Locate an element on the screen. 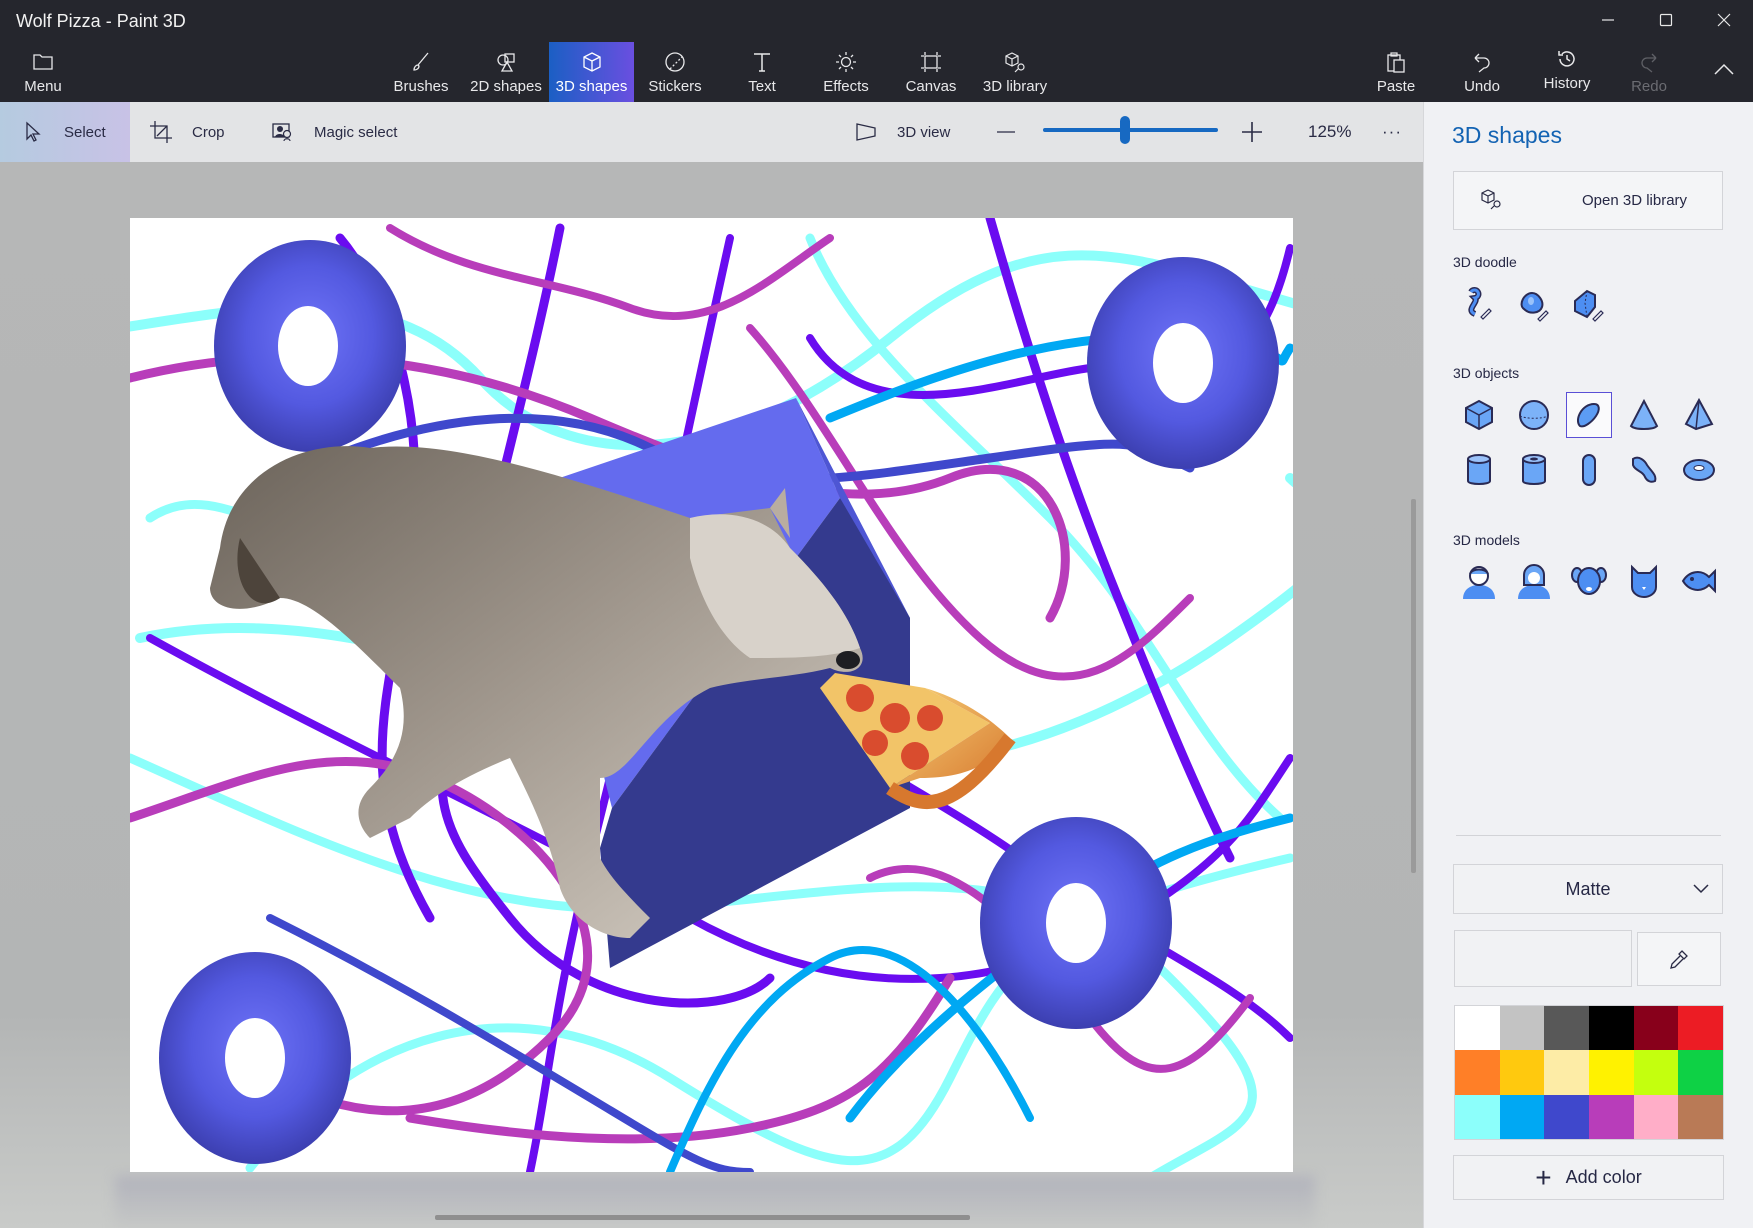 The image size is (1753, 1228). close-button is located at coordinates (1724, 20).